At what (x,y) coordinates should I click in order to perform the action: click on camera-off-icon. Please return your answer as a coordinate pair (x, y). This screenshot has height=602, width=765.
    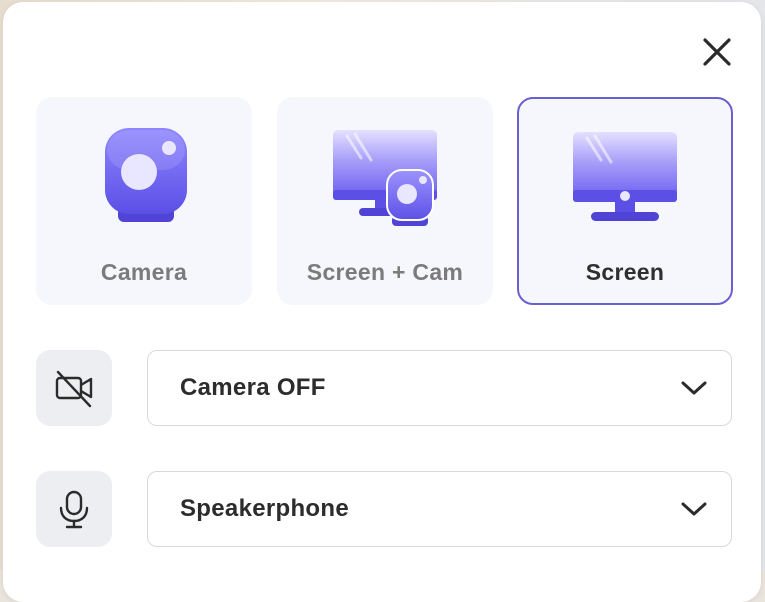
    Looking at the image, I should click on (74, 389).